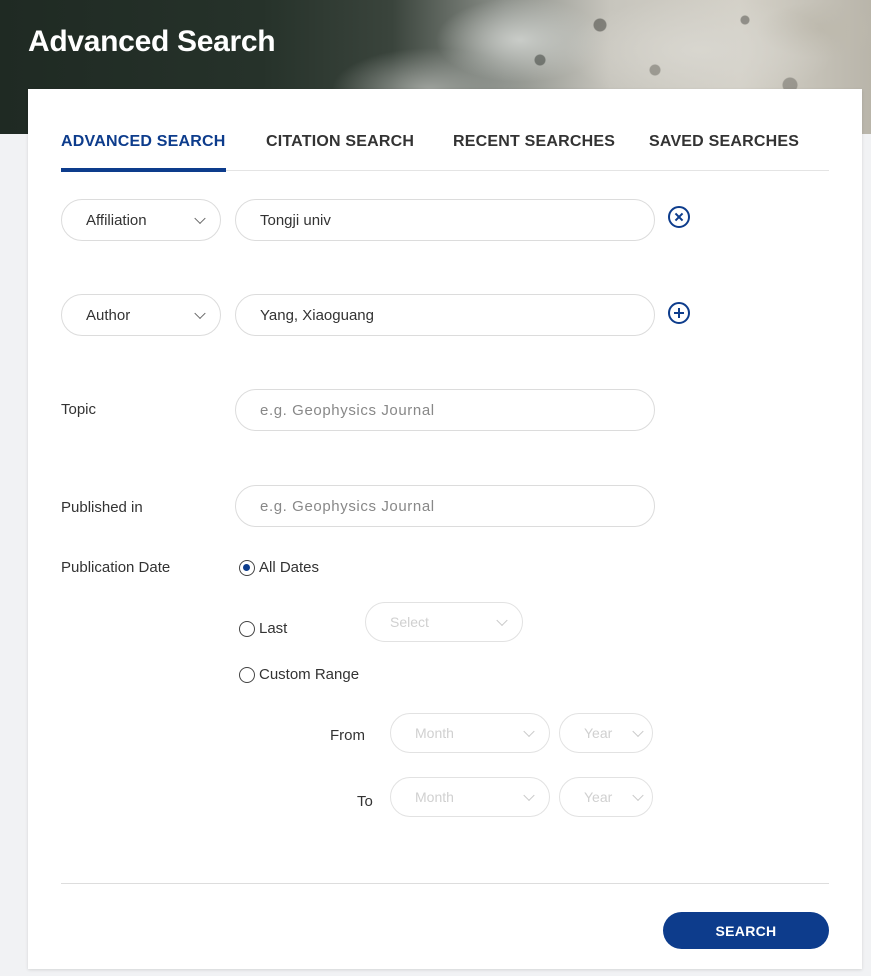 The height and width of the screenshot is (976, 871). Describe the element at coordinates (444, 622) in the screenshot. I see `last-period-select: Select` at that location.